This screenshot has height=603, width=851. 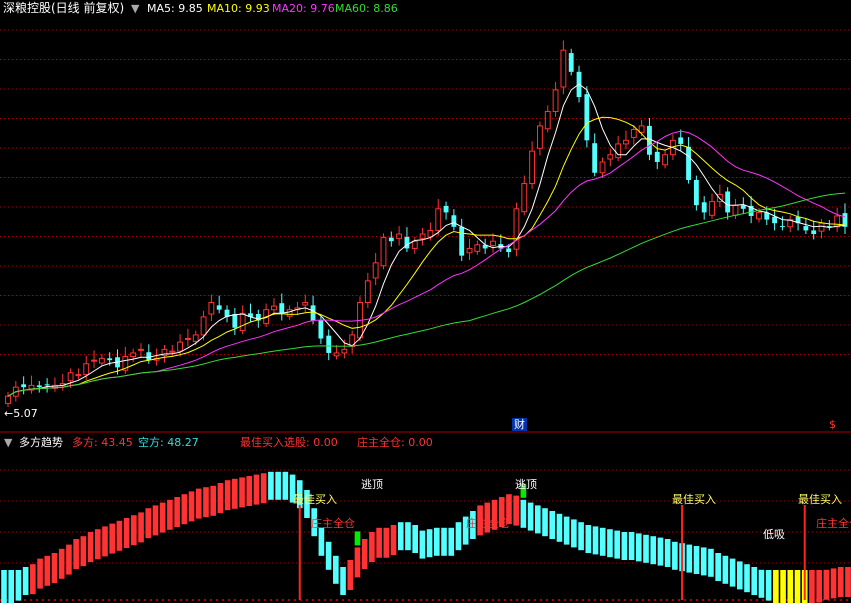 I want to click on finance-badge: 财, so click(x=519, y=424).